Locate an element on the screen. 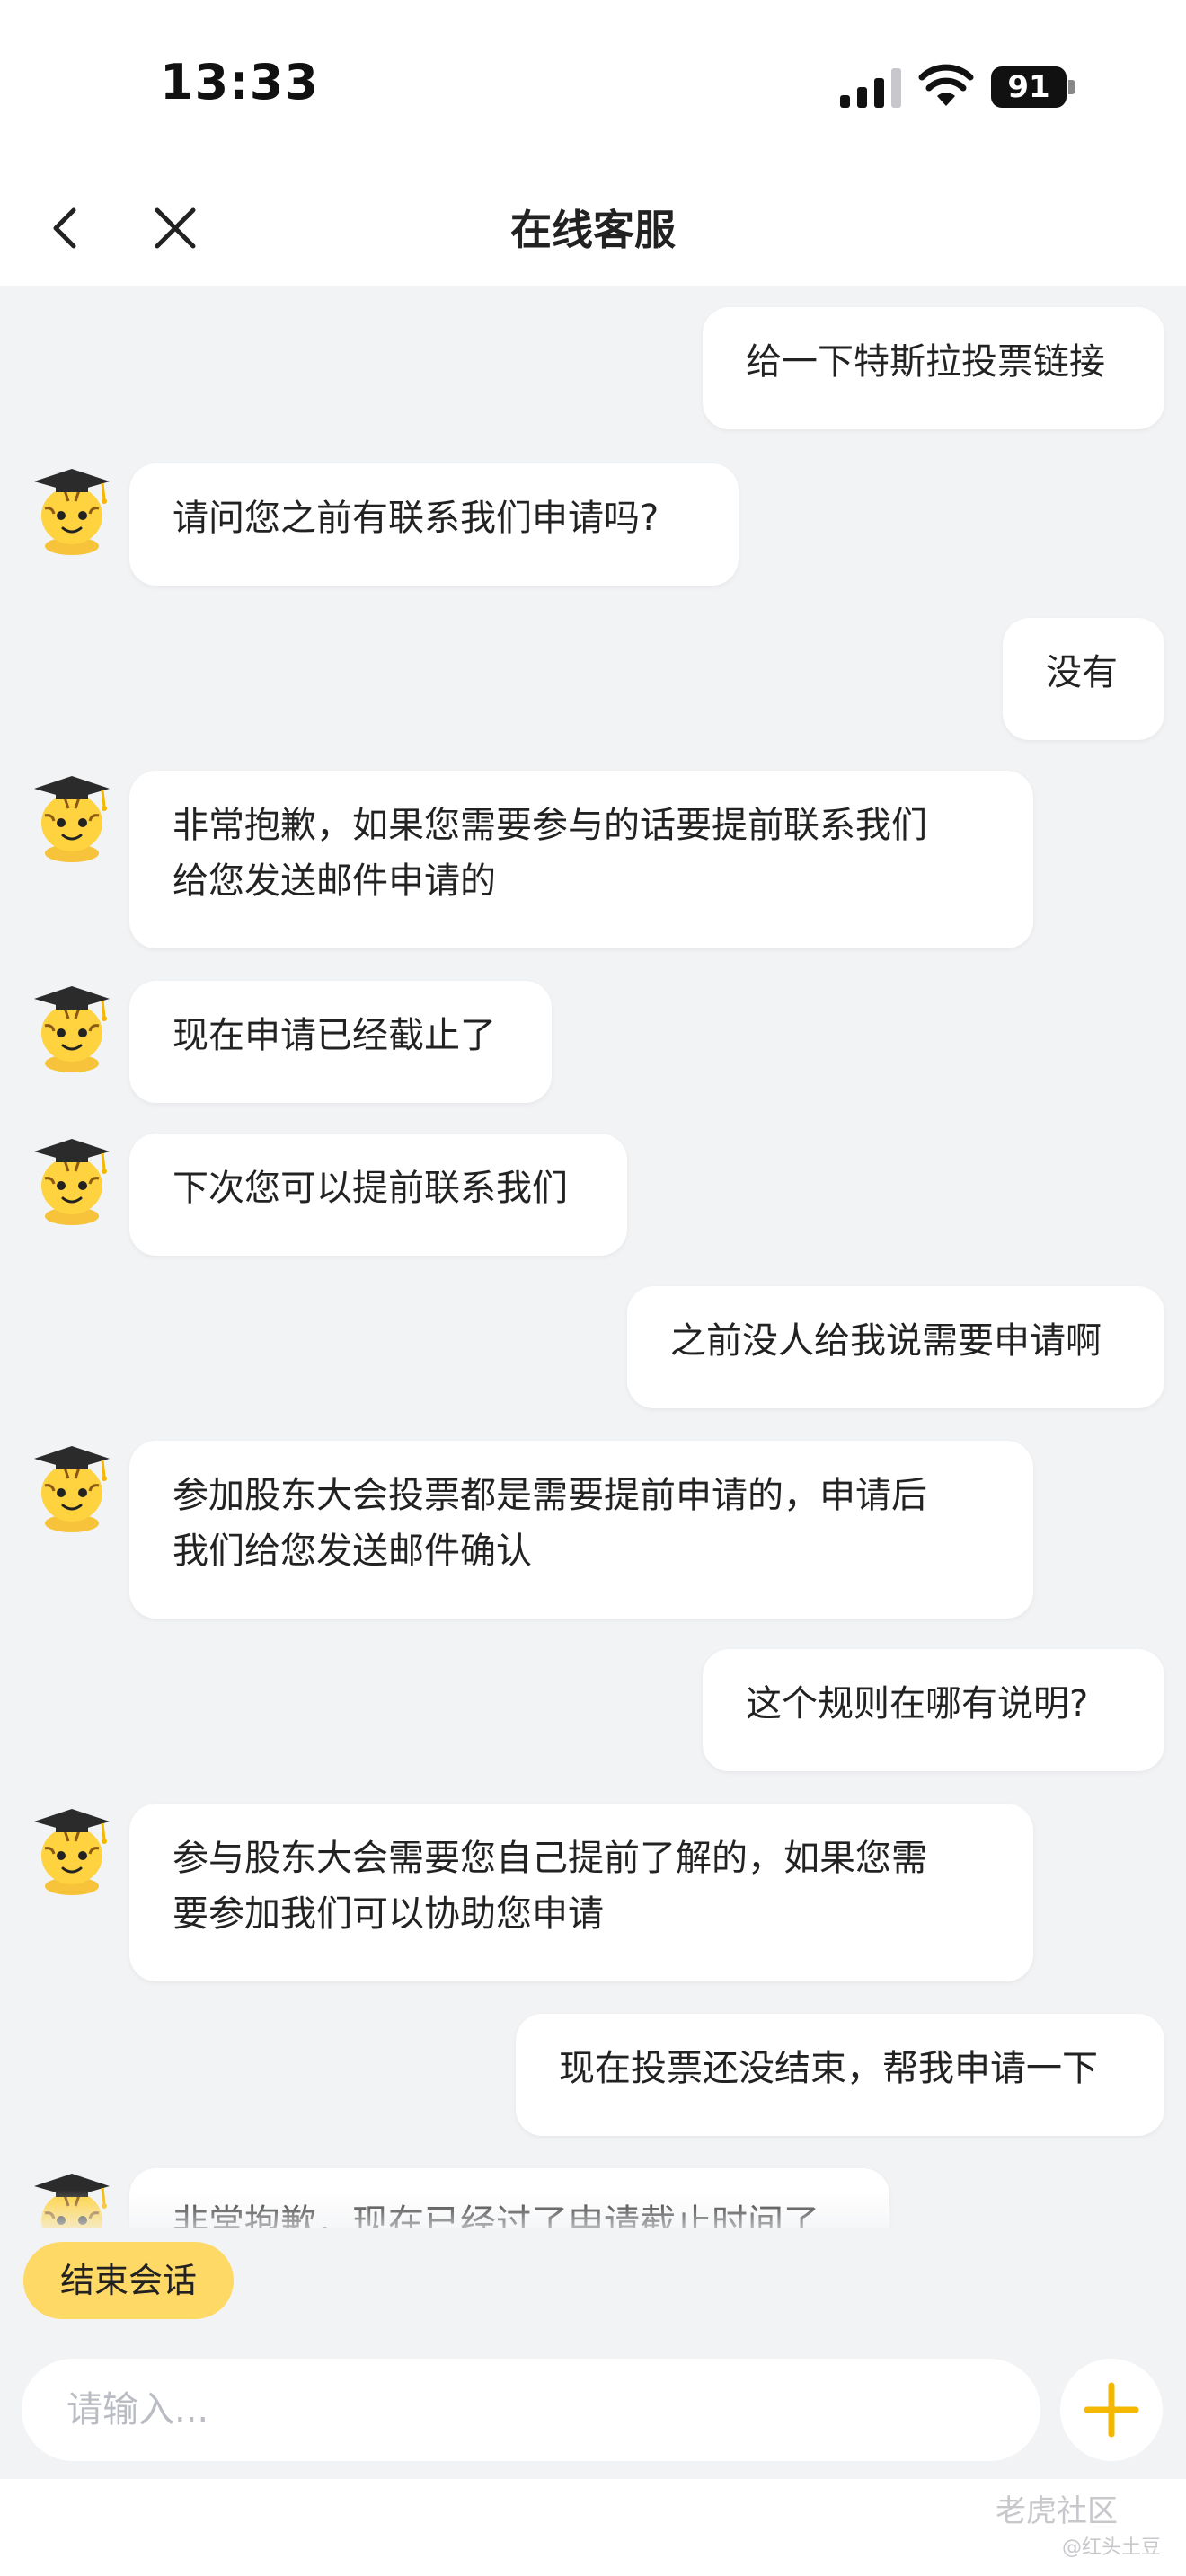 The image size is (1186, 2576). status-bar: 13:33 91 is located at coordinates (593, 85).